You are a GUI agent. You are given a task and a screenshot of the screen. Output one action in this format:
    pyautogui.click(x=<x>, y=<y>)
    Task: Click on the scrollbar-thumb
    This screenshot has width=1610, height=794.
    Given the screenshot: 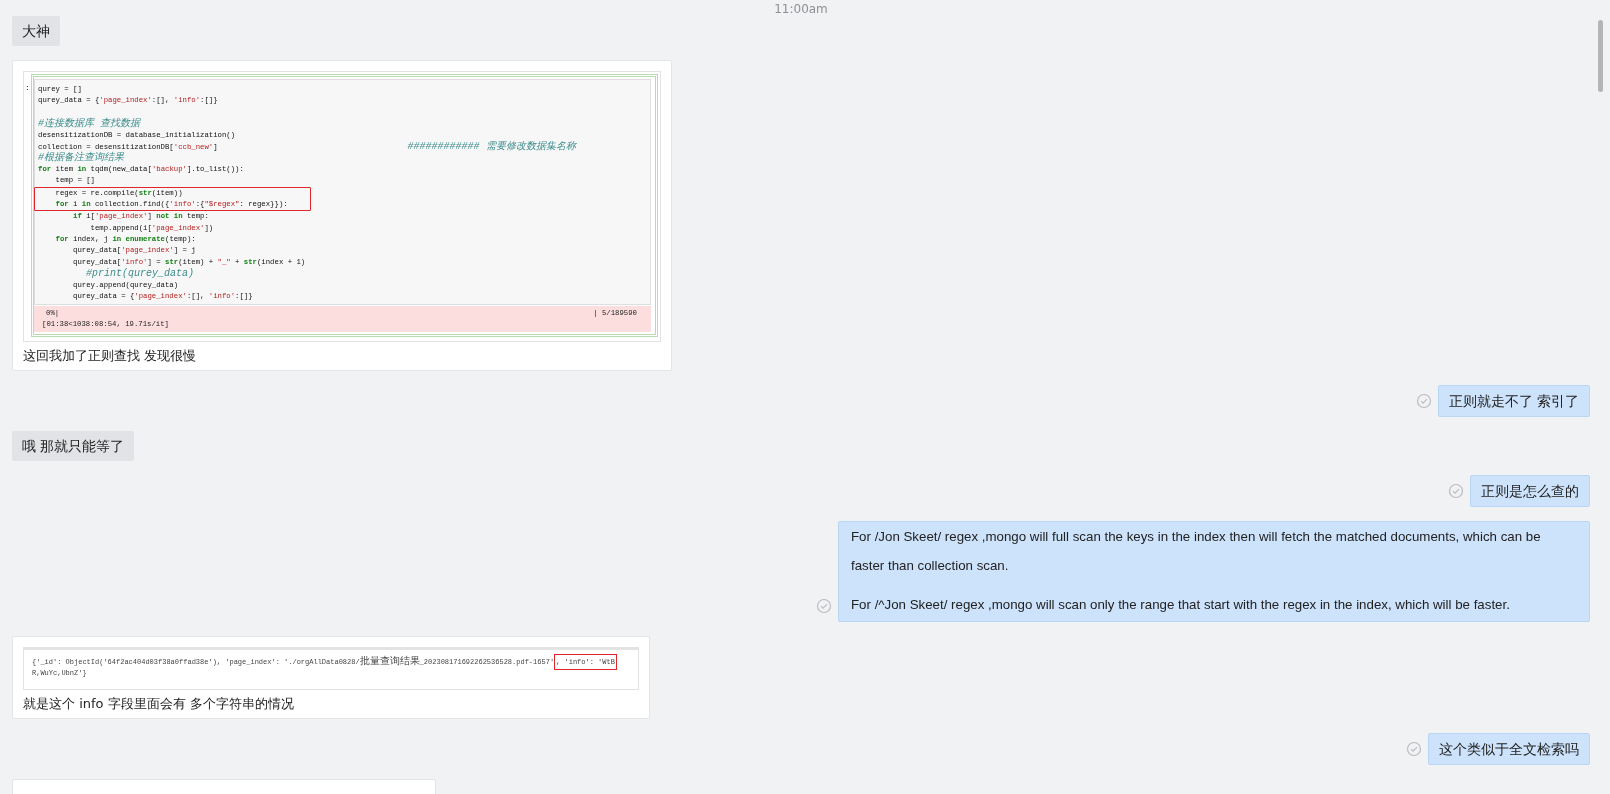 What is the action you would take?
    pyautogui.click(x=1600, y=56)
    